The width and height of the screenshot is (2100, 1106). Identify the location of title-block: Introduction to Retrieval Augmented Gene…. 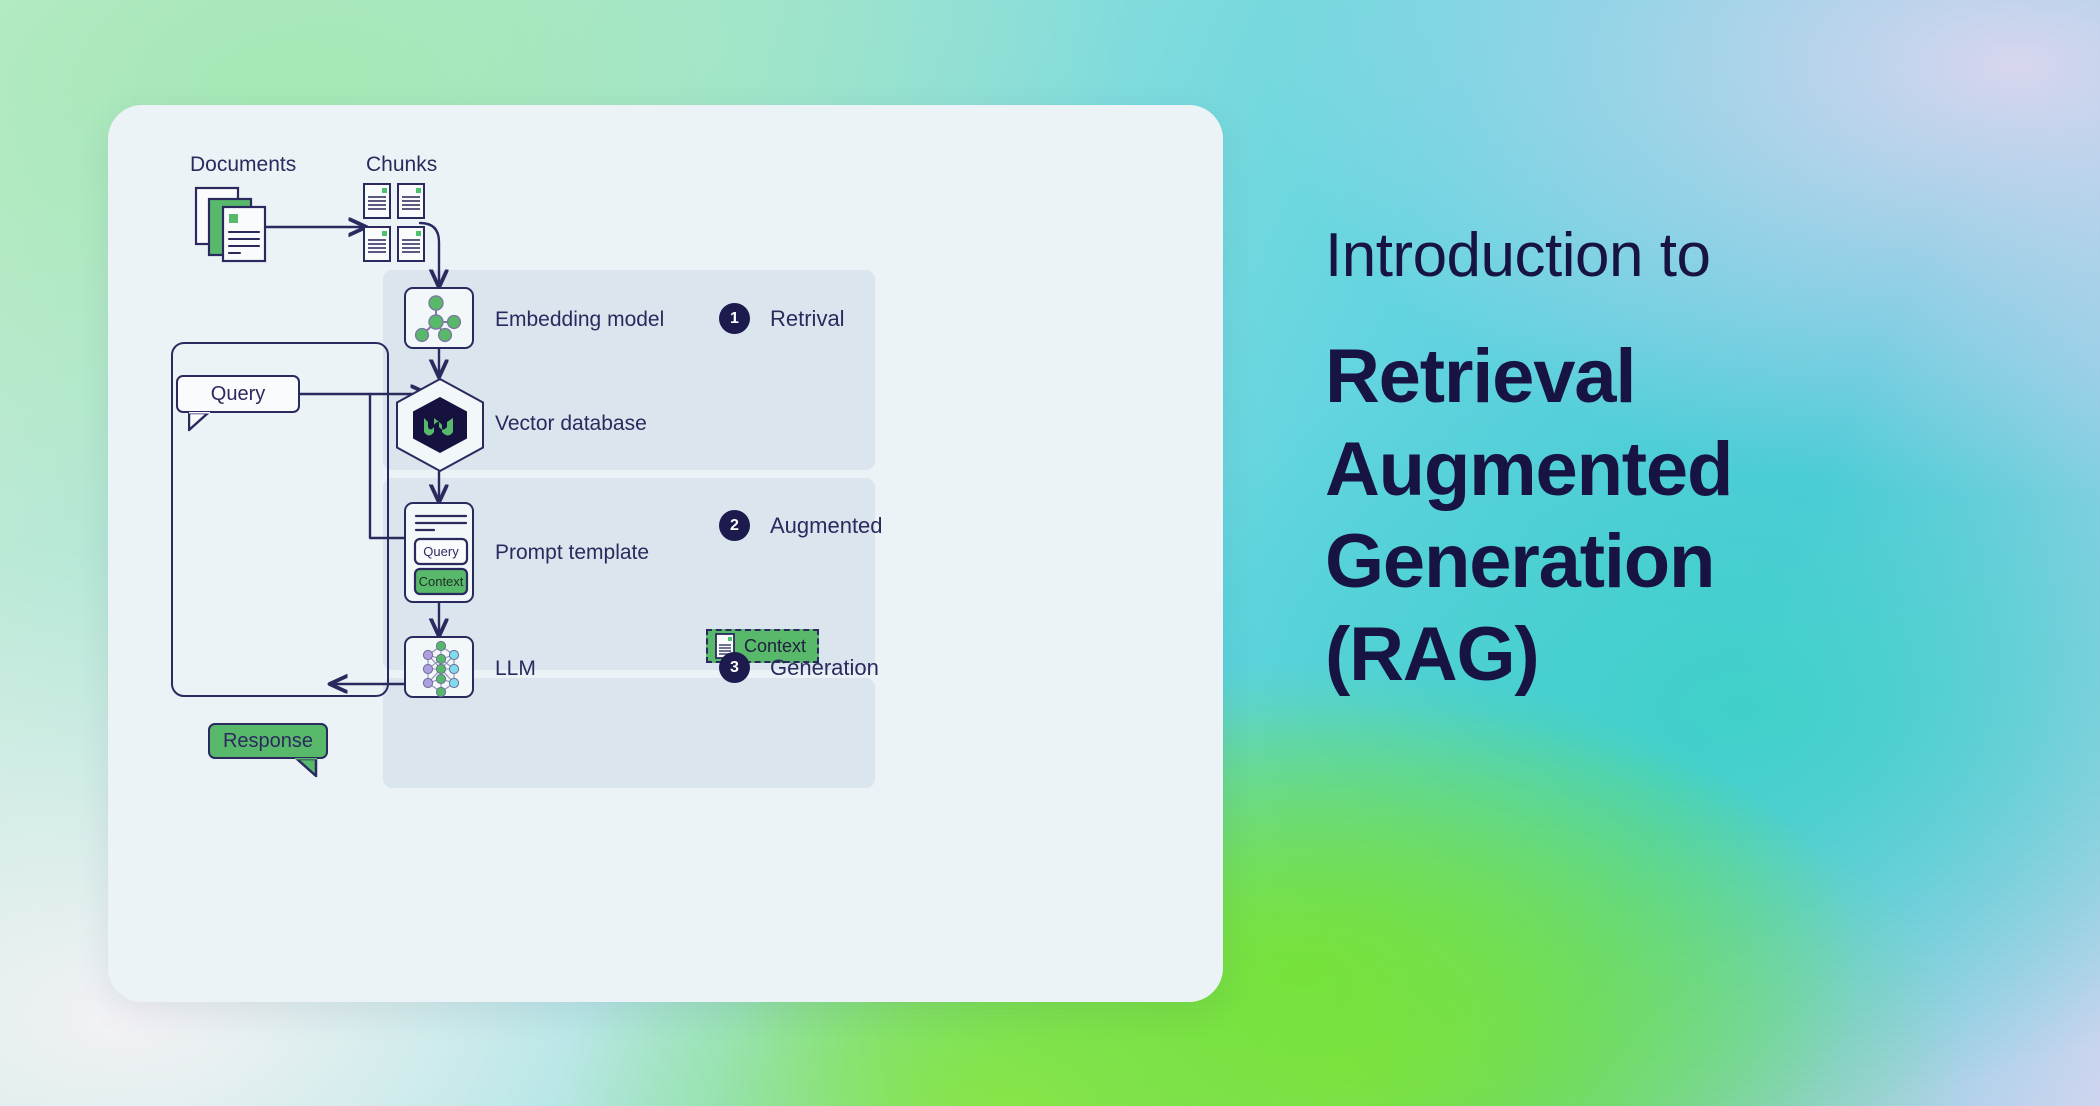
(1670, 463).